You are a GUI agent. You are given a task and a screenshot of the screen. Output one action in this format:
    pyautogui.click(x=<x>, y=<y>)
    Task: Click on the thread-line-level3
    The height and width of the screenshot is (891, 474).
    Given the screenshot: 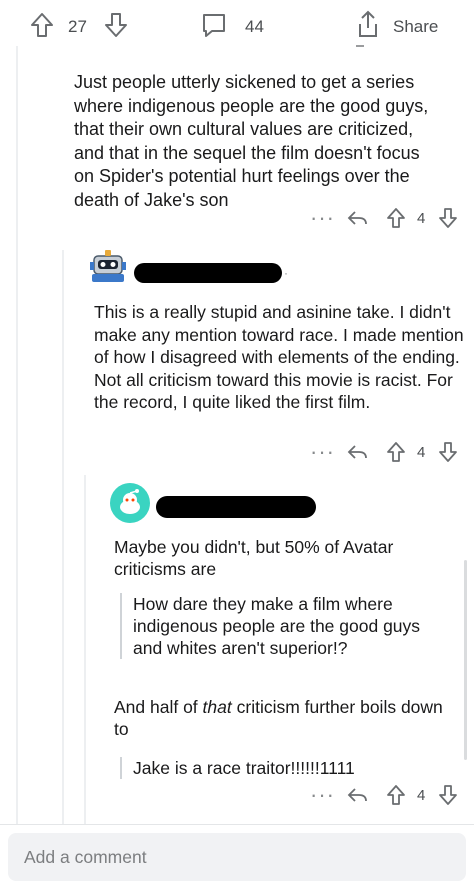 What is the action you would take?
    pyautogui.click(x=85, y=650)
    